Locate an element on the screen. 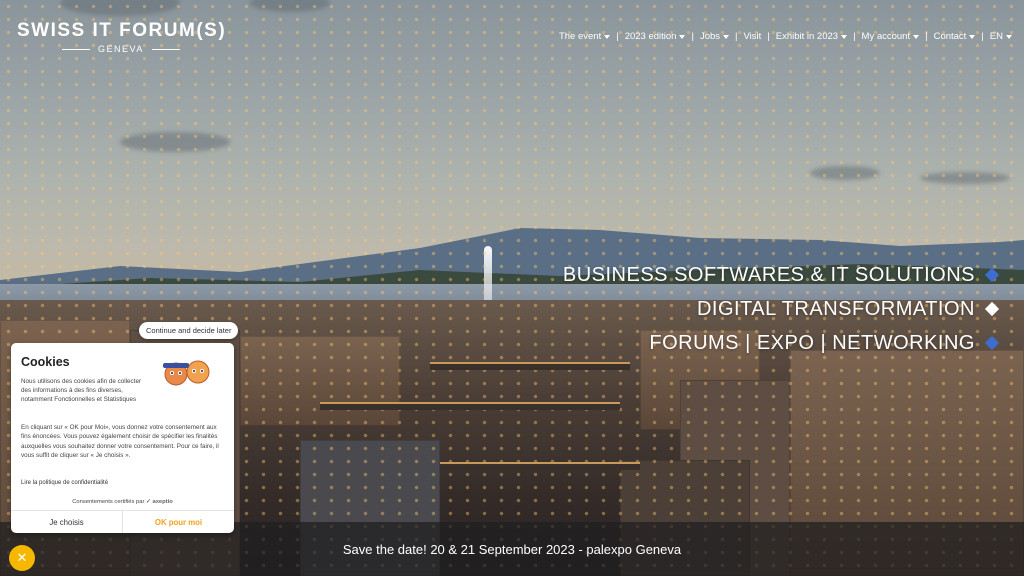  nav-item-exhibit: Exhibit in 2023 is located at coordinates (811, 36).